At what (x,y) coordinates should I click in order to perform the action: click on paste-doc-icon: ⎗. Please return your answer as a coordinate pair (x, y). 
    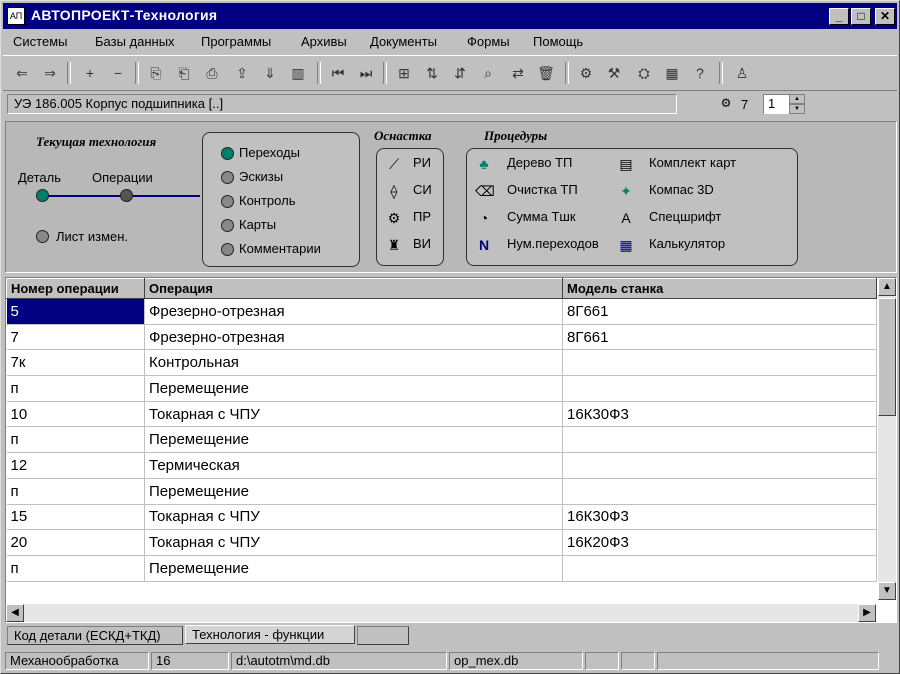
    Looking at the image, I should click on (184, 73).